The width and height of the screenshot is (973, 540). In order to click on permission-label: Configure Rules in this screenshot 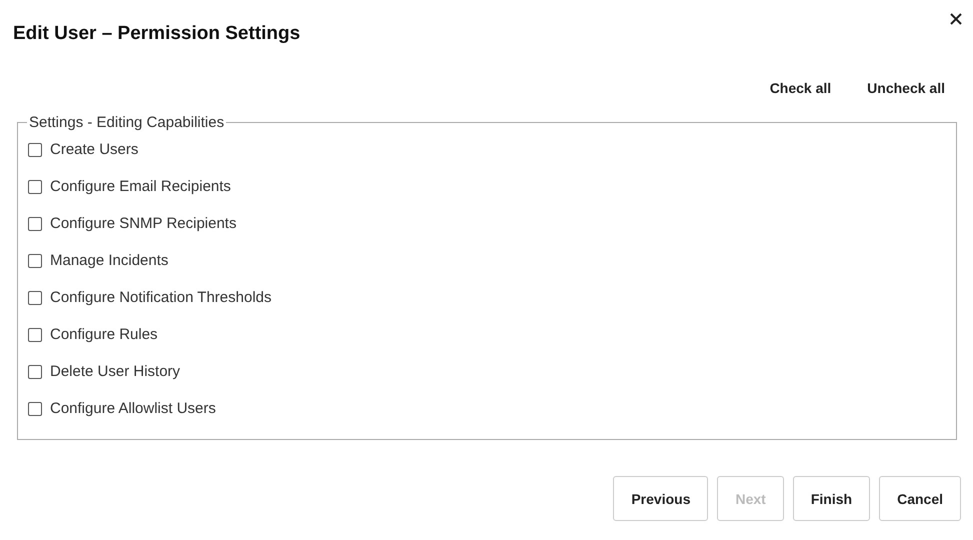, I will do `click(104, 334)`.